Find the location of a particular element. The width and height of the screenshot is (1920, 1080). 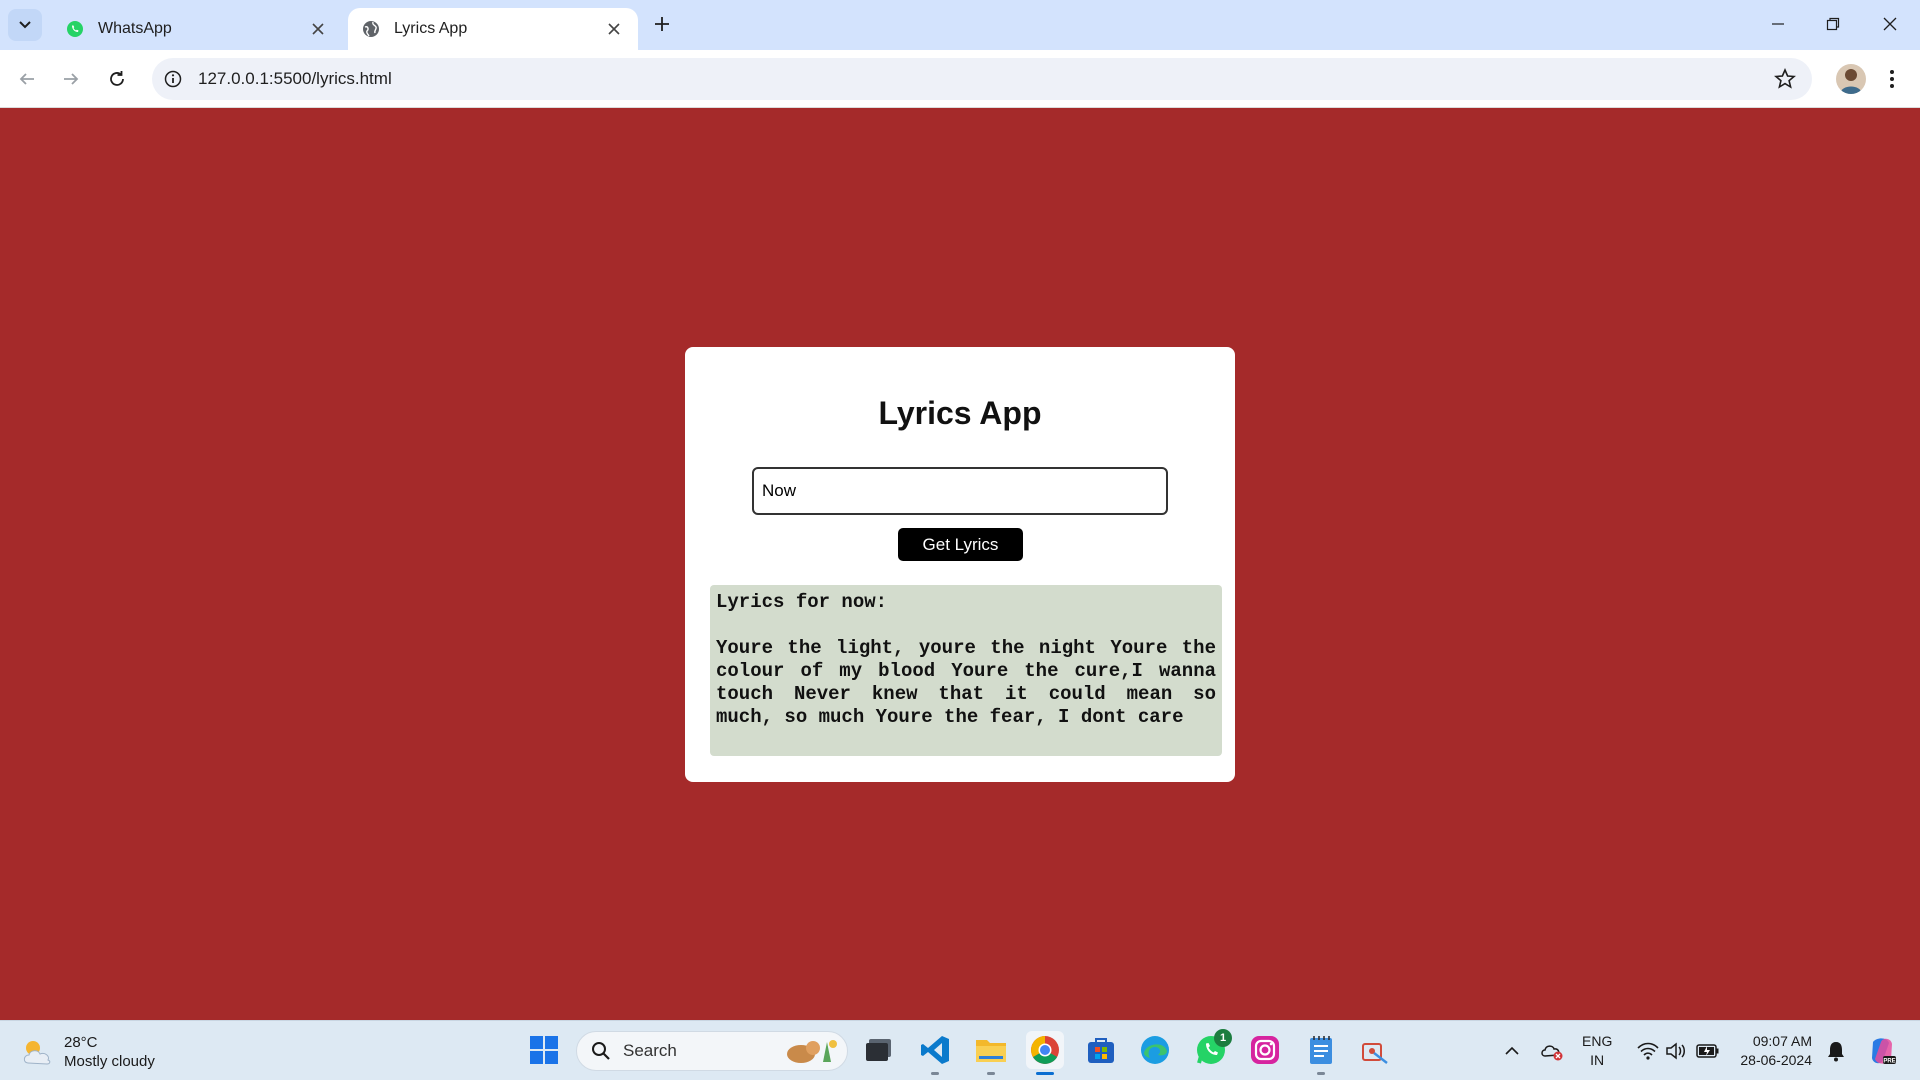

browser-toolbar: 127.0.0.1:5500/lyrics.html is located at coordinates (960, 79).